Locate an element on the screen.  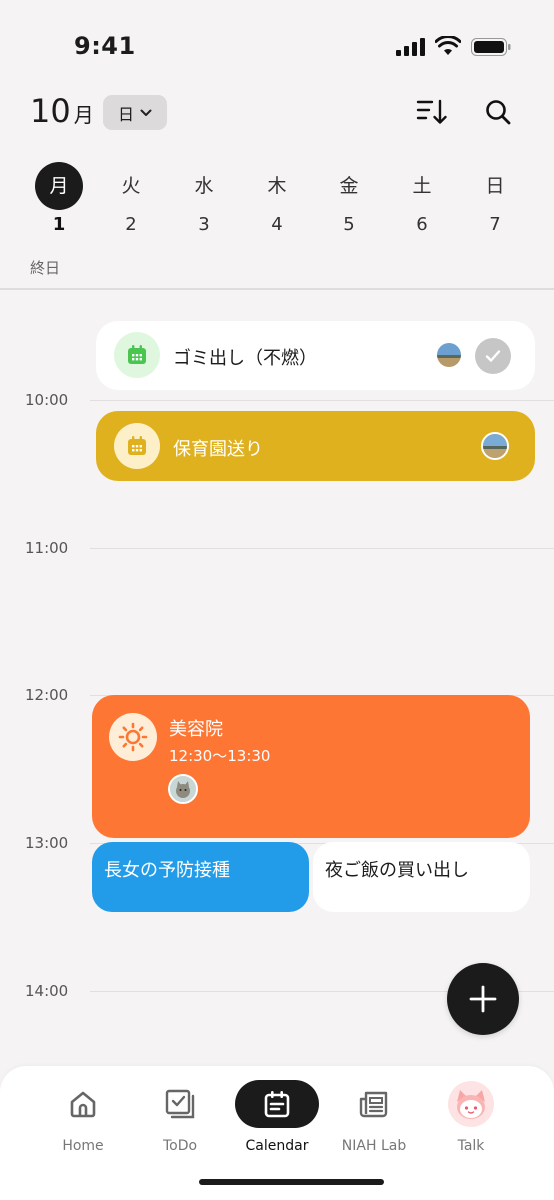
search-button is located at coordinates (498, 112).